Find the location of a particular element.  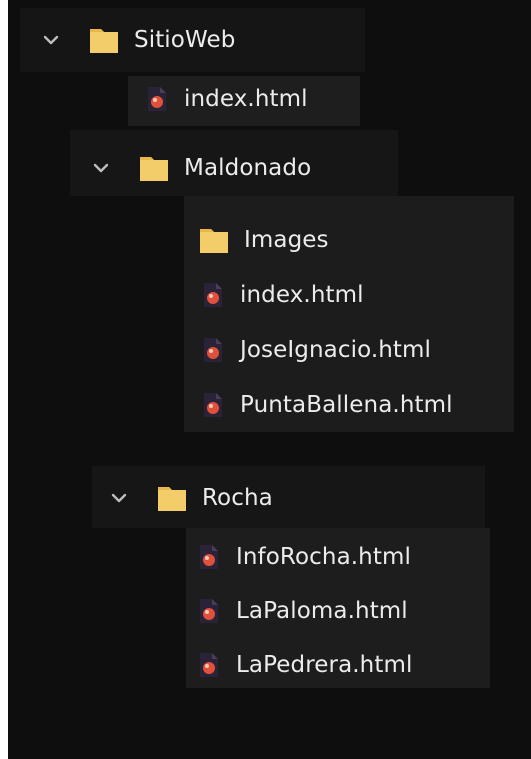

tree-file: InfoRocha.html is located at coordinates (304, 557).